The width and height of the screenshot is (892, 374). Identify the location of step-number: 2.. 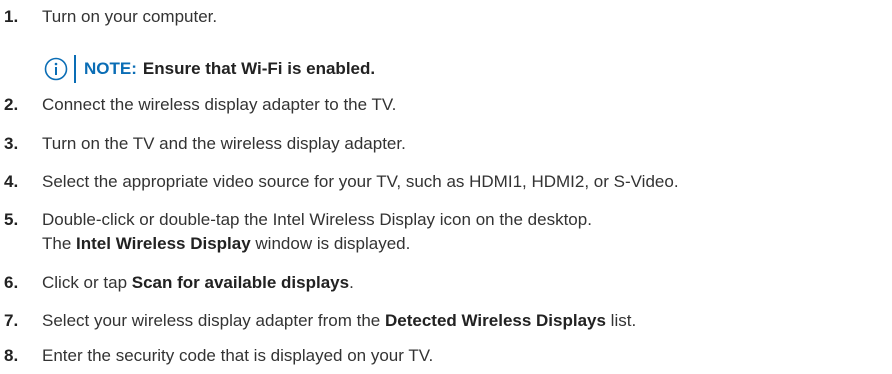
(11, 104).